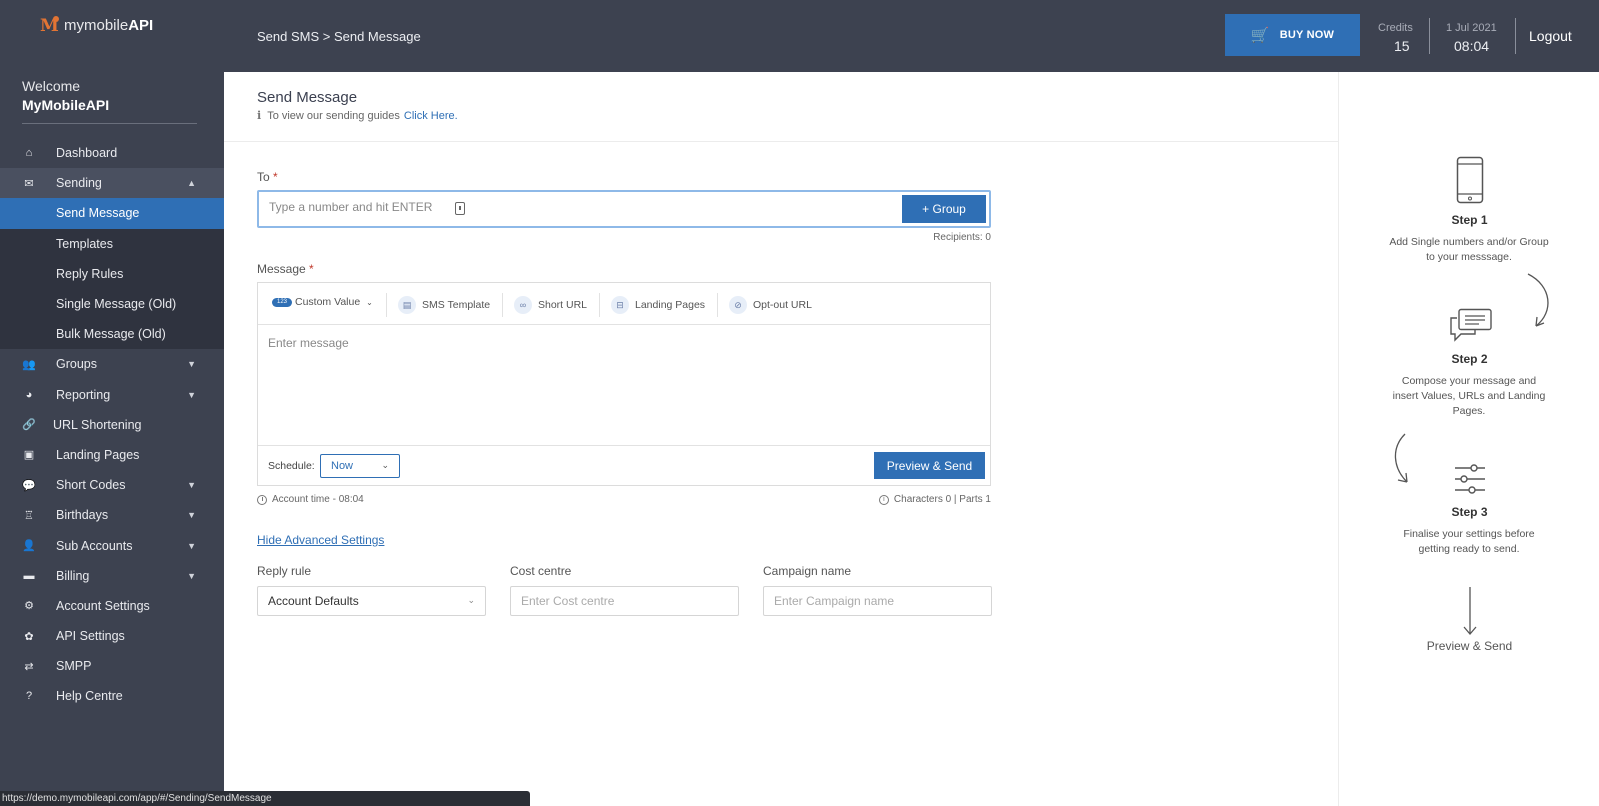  Describe the element at coordinates (313, 601) in the screenshot. I see `reply-rule-value: Account Defaults` at that location.